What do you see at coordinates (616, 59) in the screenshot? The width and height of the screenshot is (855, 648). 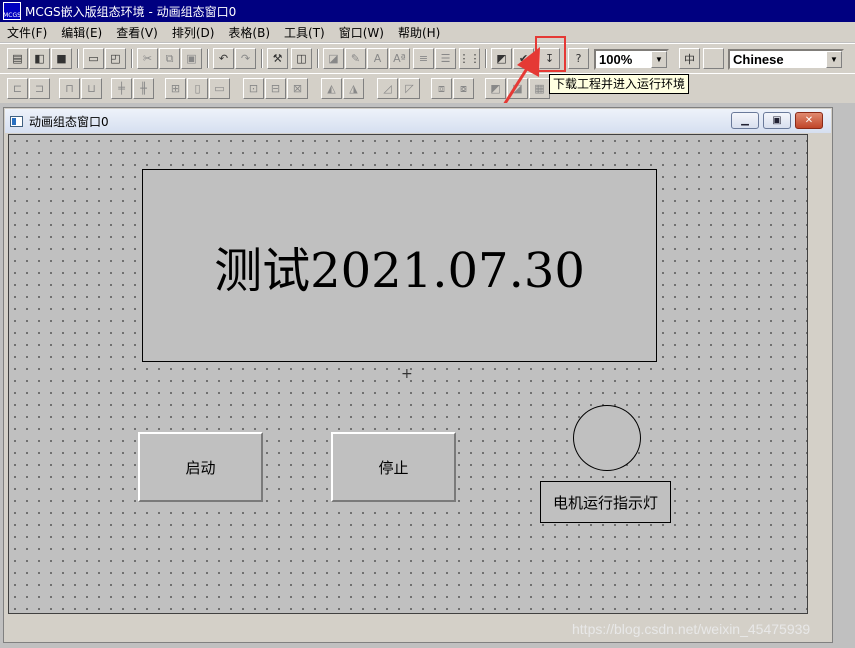 I see `zoom-value: 100%` at bounding box center [616, 59].